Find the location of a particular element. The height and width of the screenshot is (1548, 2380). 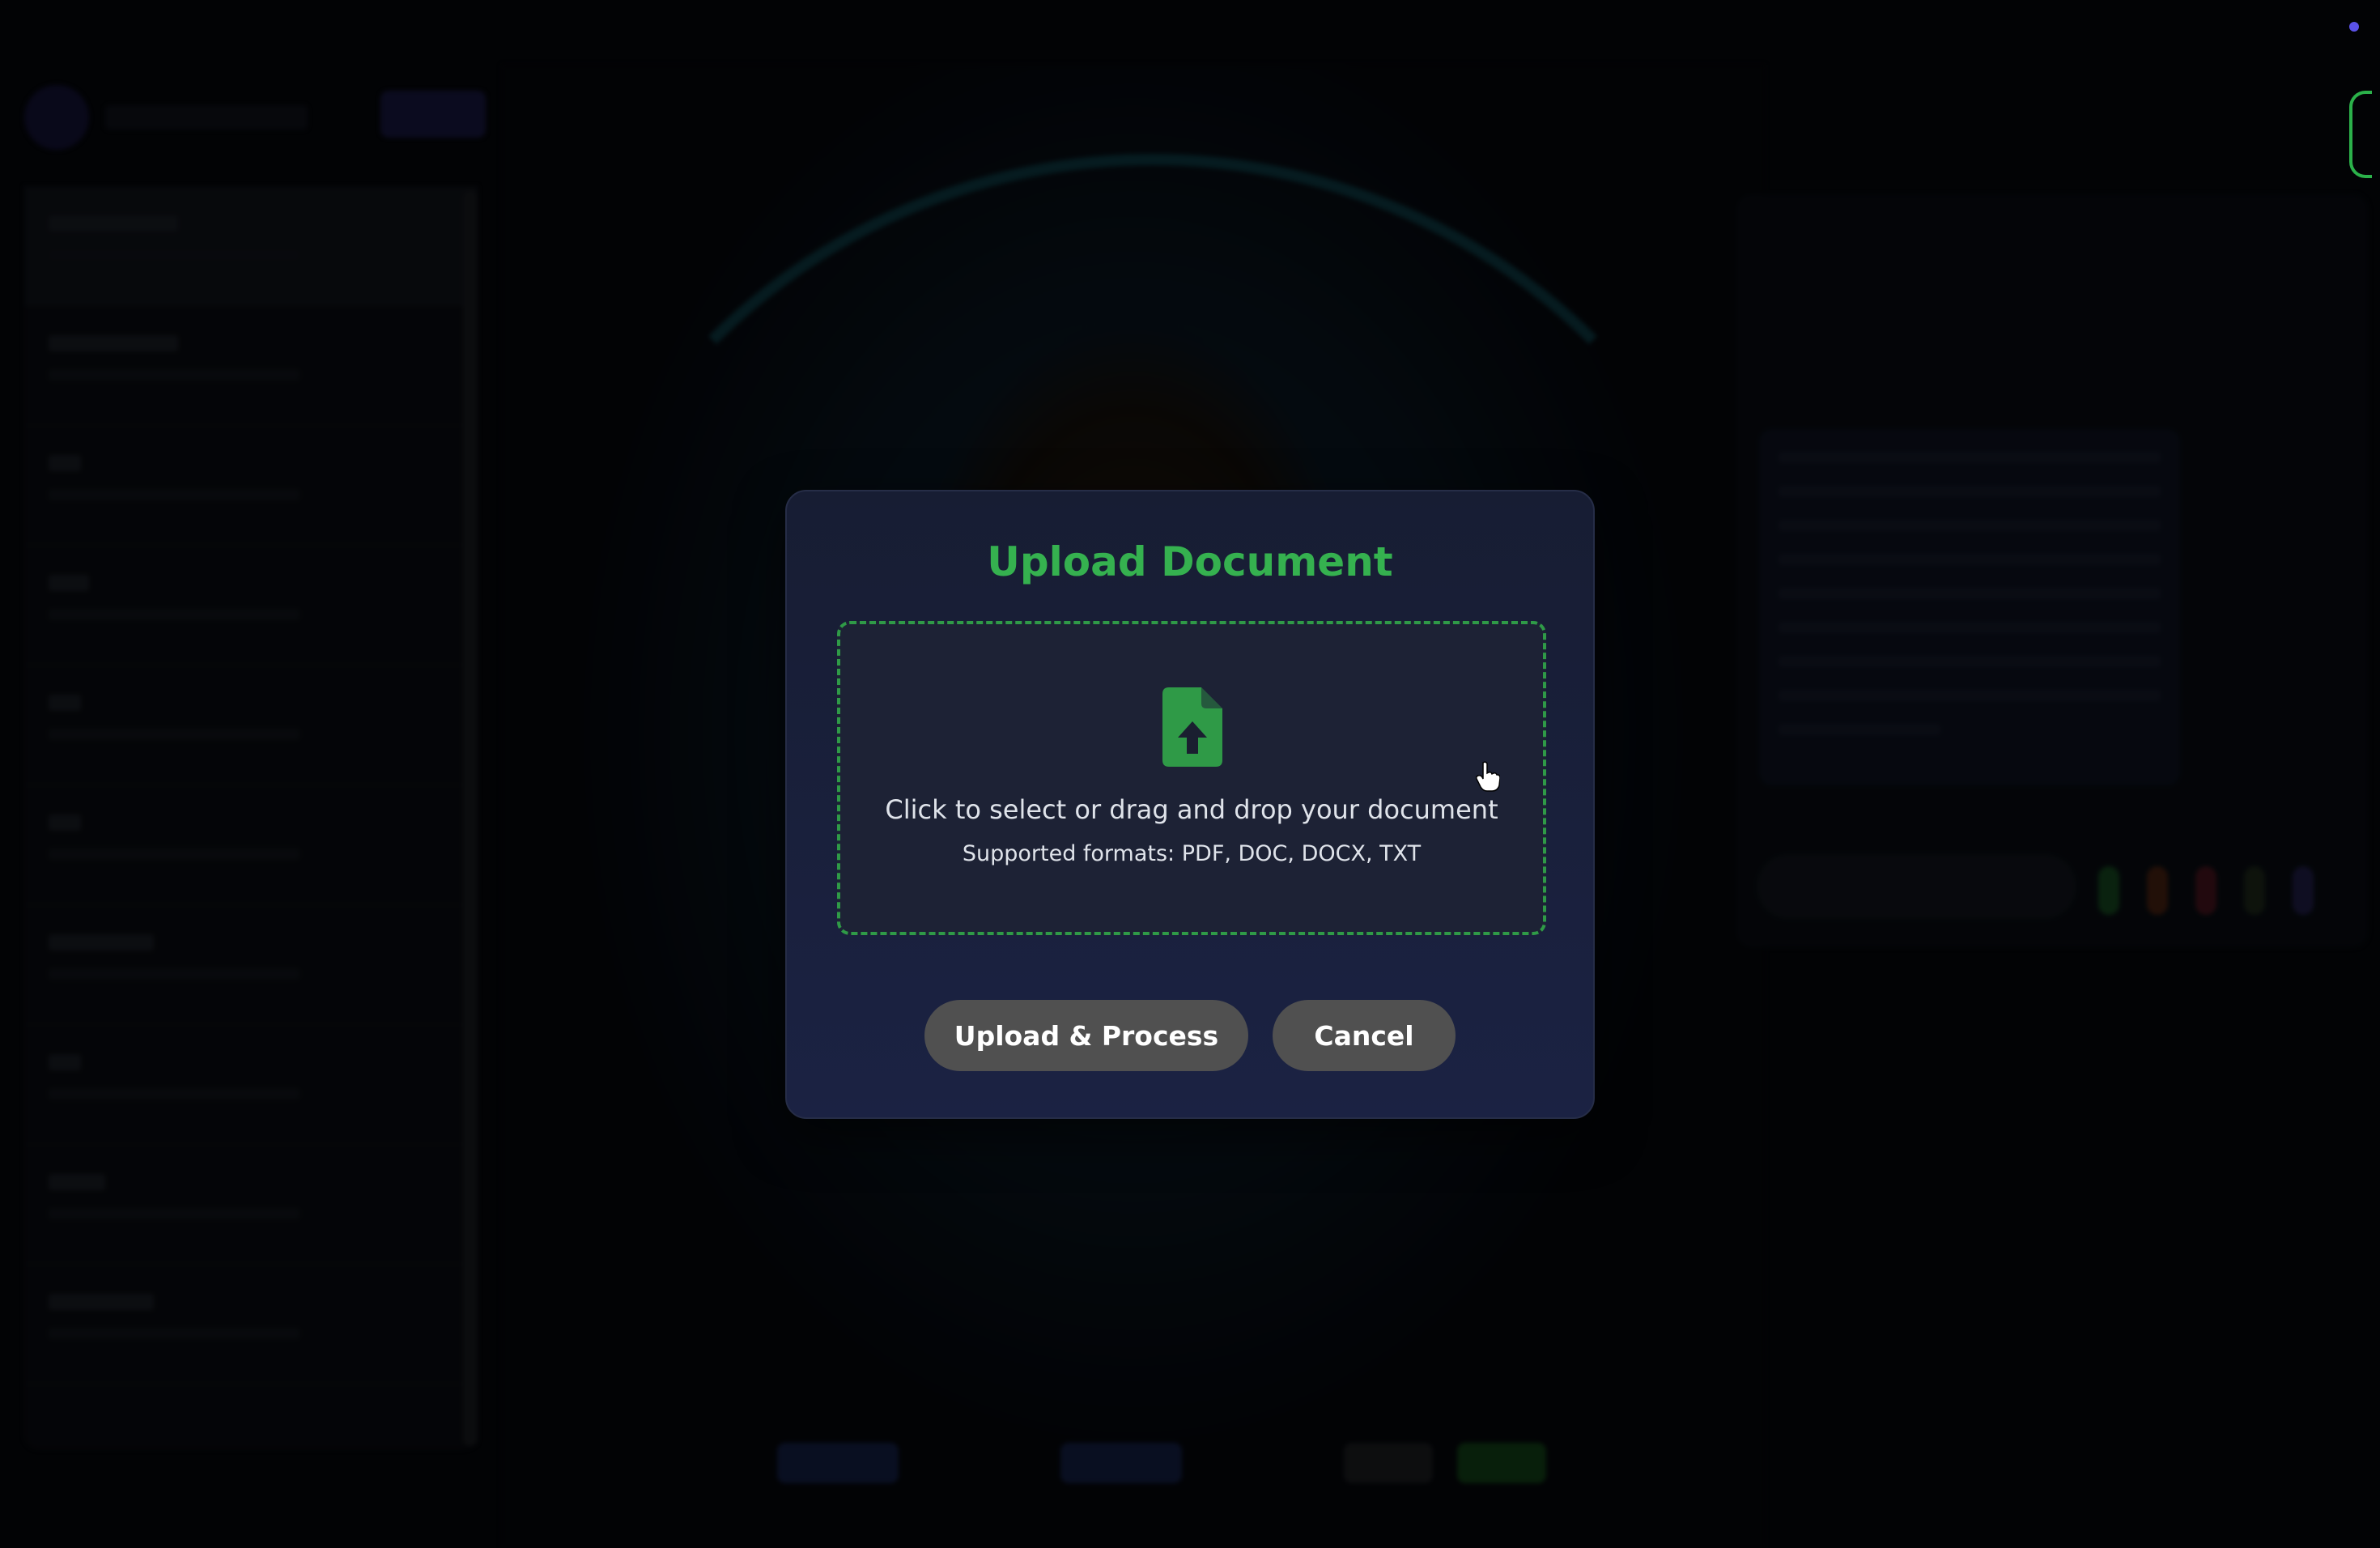

status-dot is located at coordinates (2354, 27).